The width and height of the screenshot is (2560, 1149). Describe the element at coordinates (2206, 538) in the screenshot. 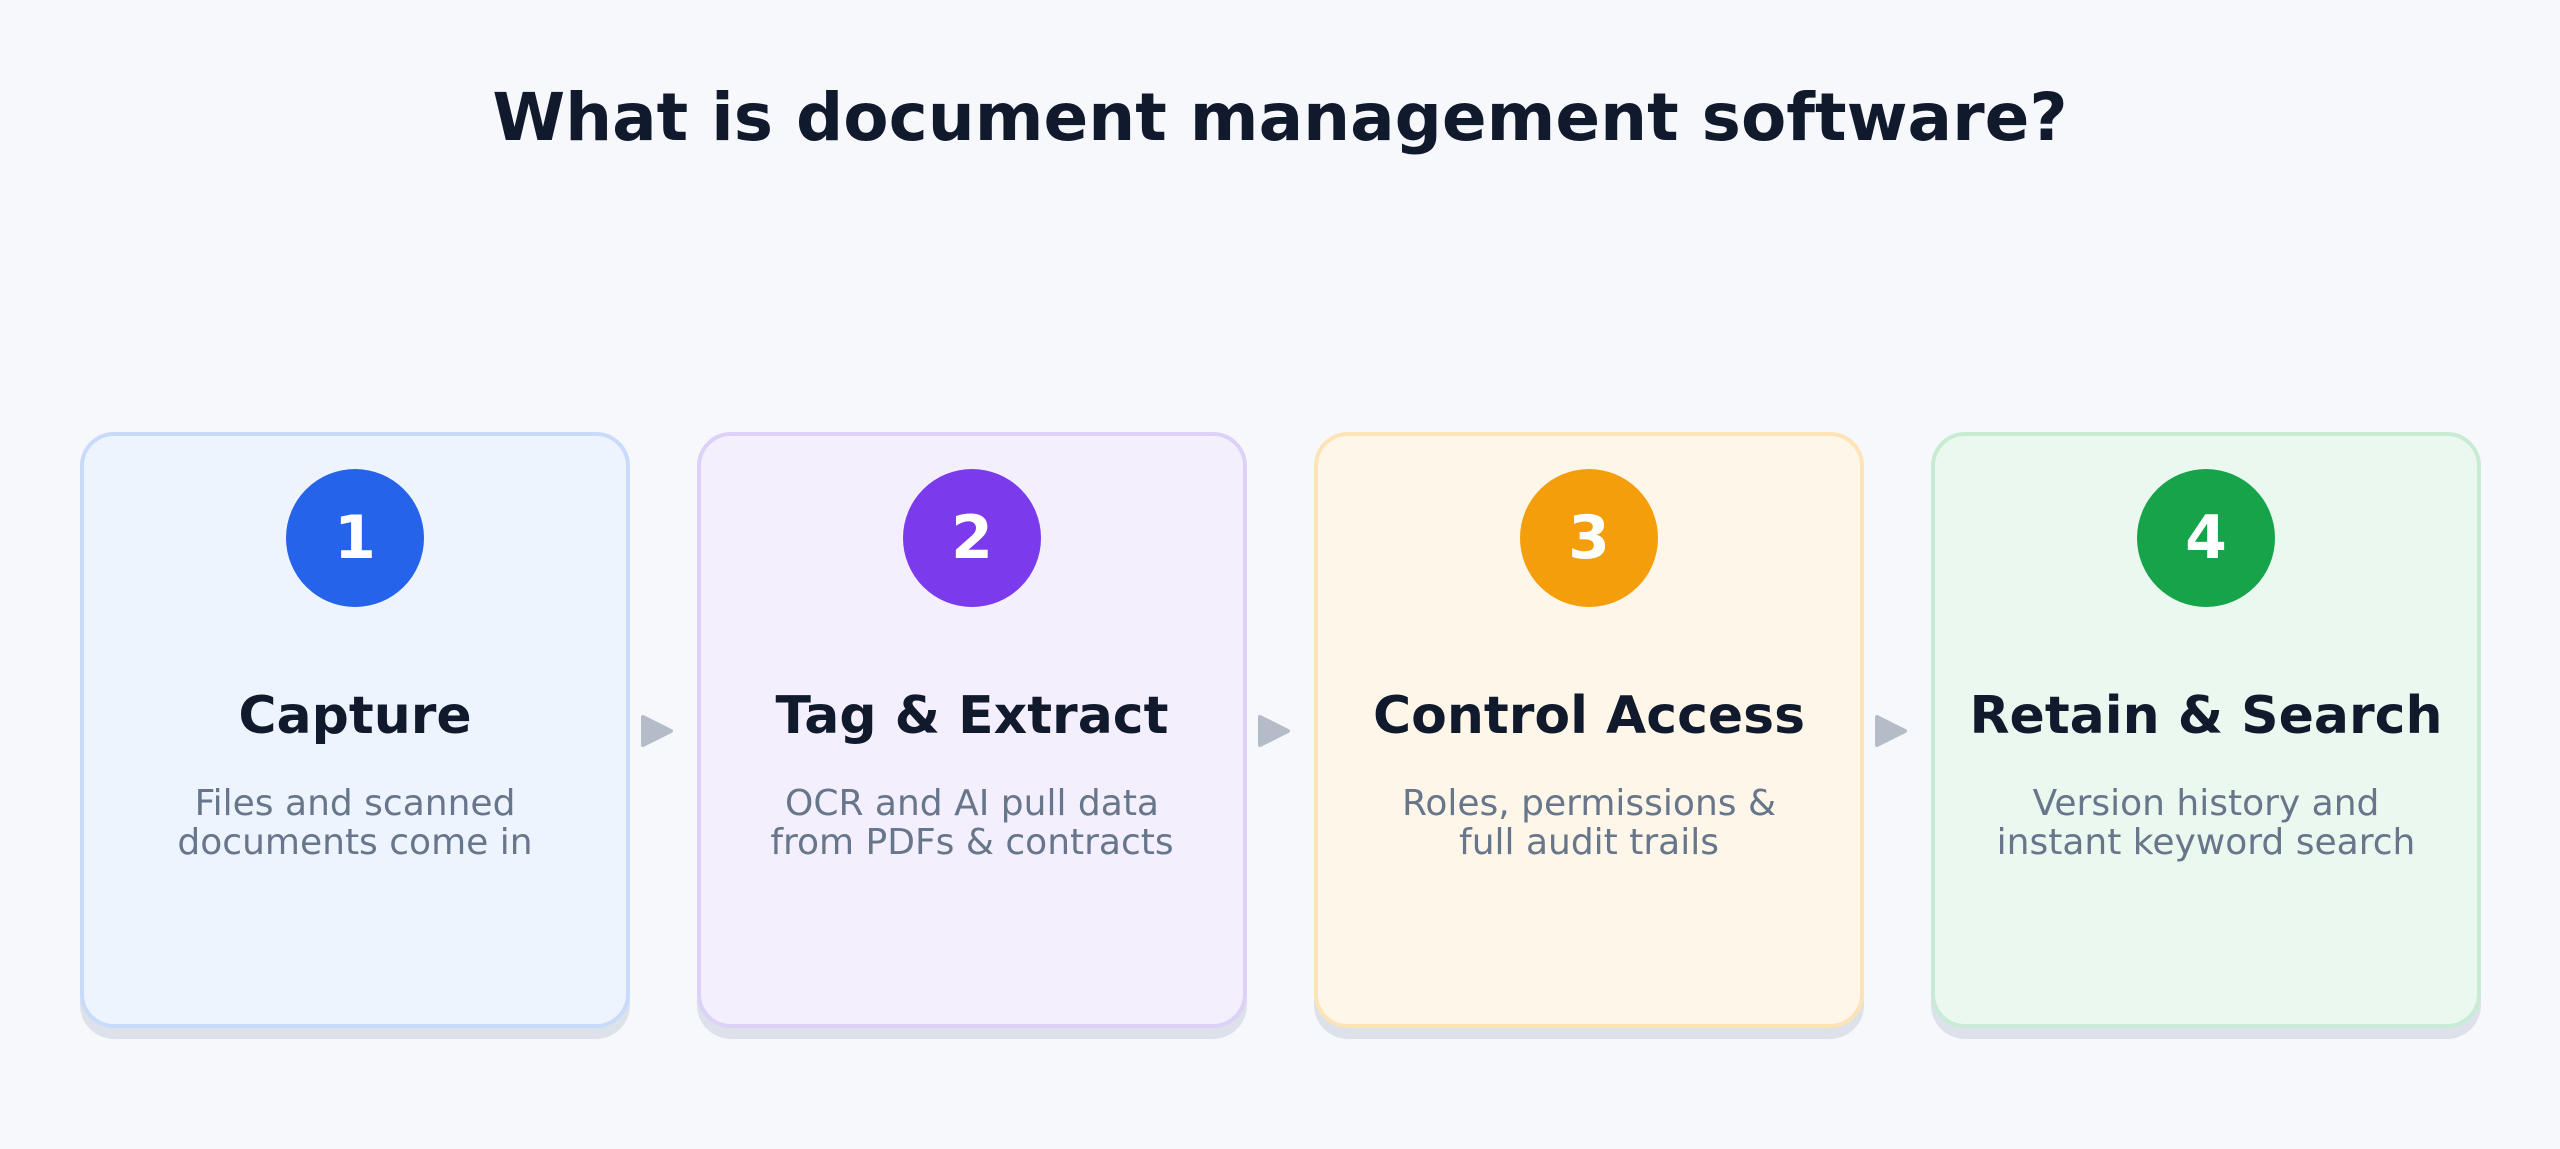

I see `step-number-badge: 4` at that location.